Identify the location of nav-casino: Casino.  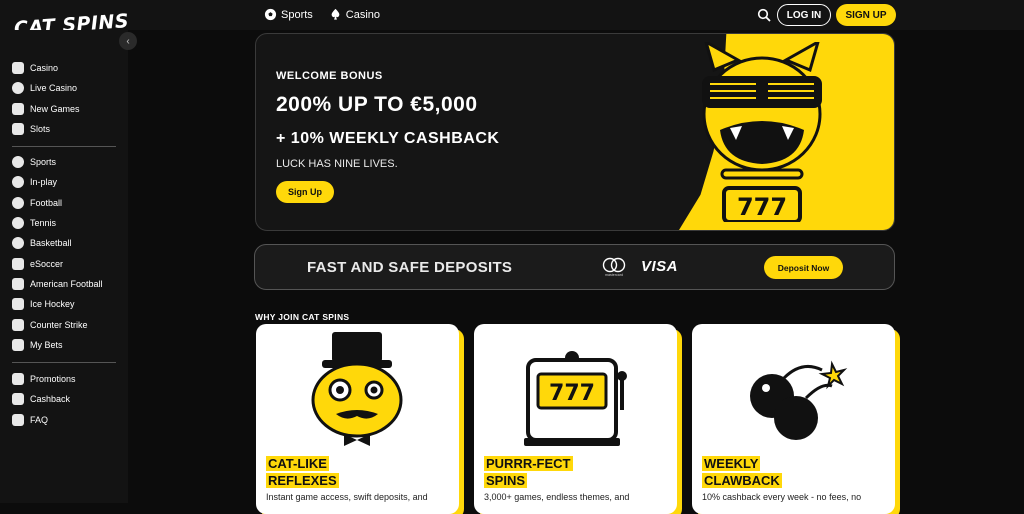
(354, 14).